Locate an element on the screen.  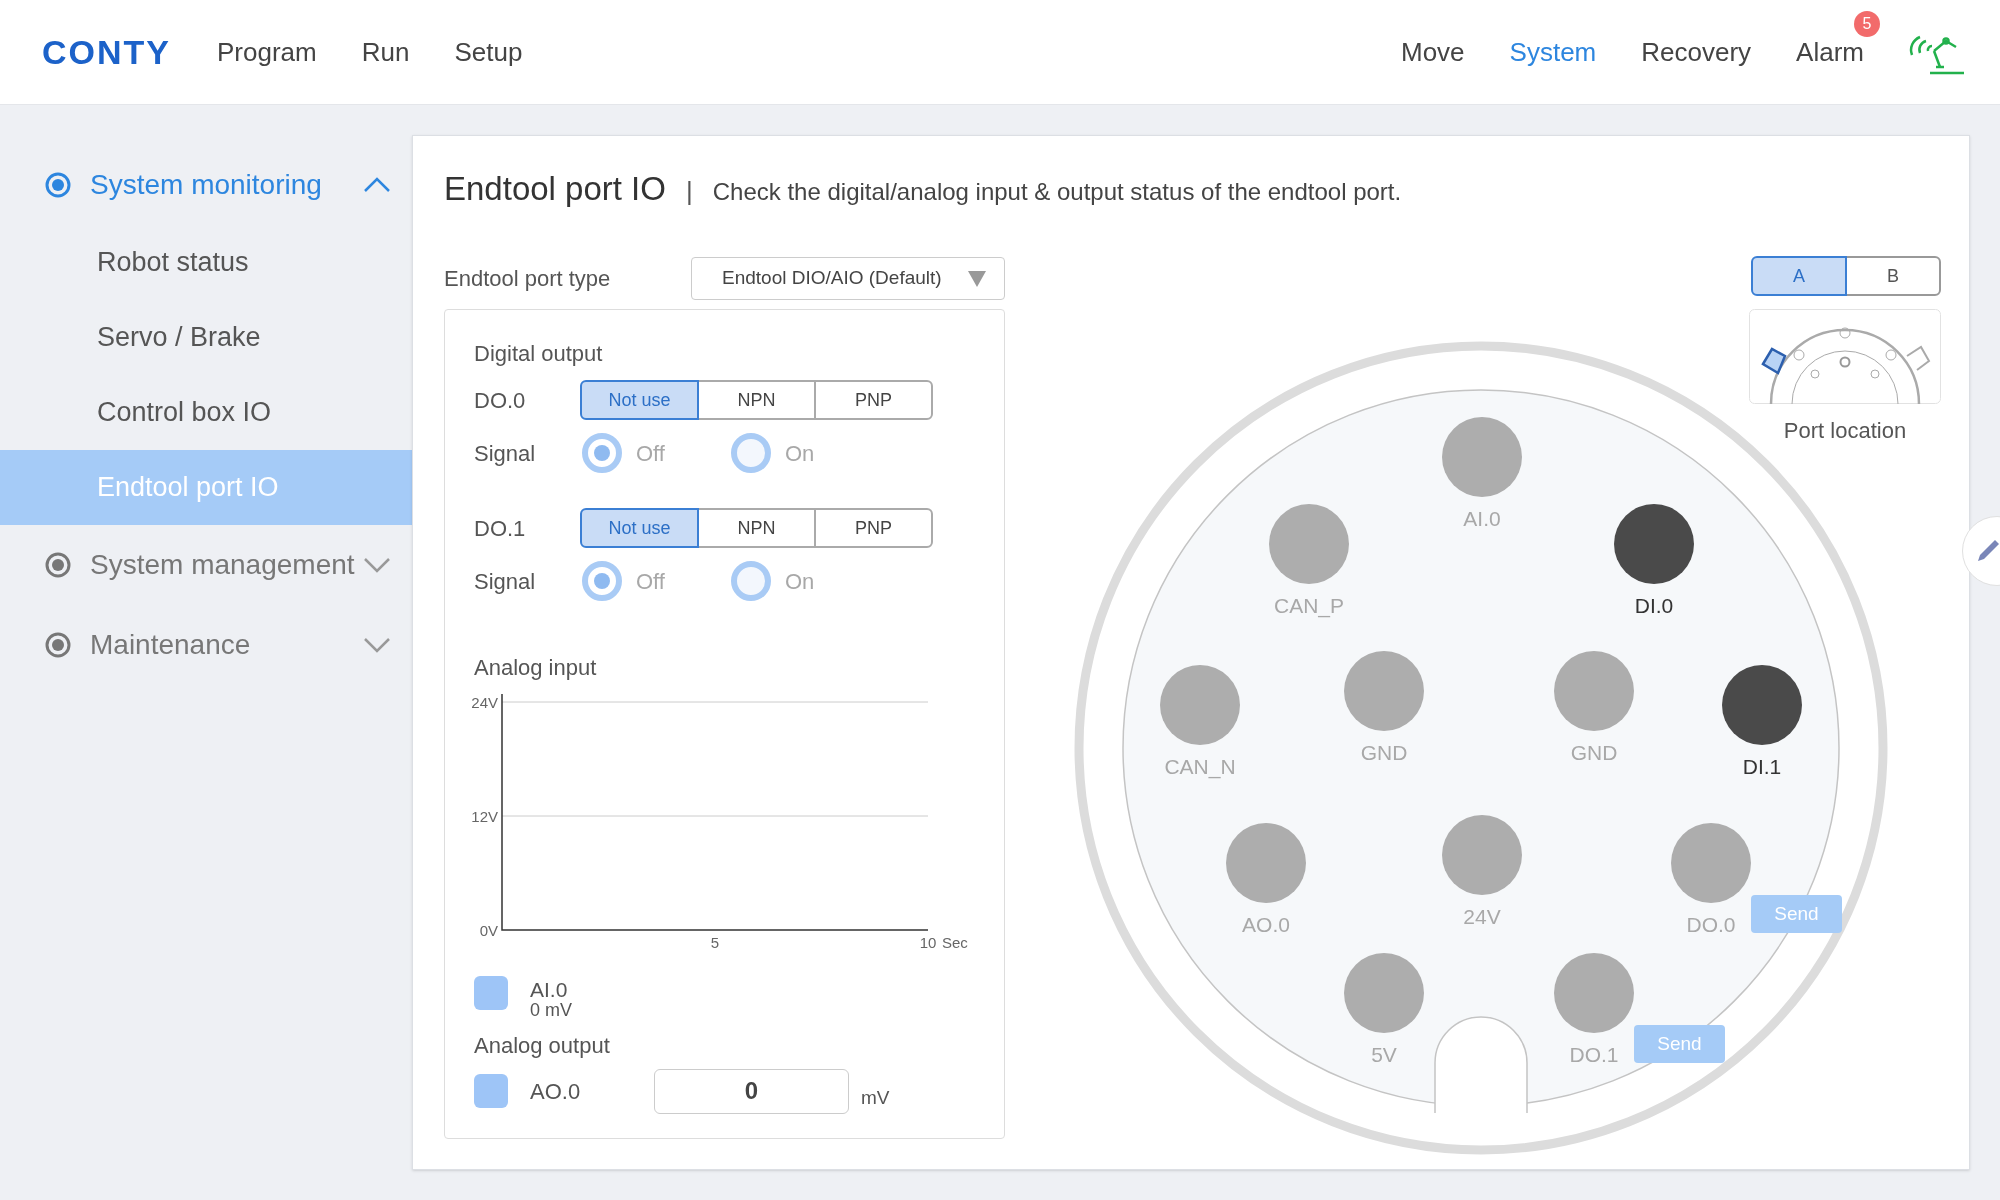
pin-label: CAN_P is located at coordinates (1309, 606).